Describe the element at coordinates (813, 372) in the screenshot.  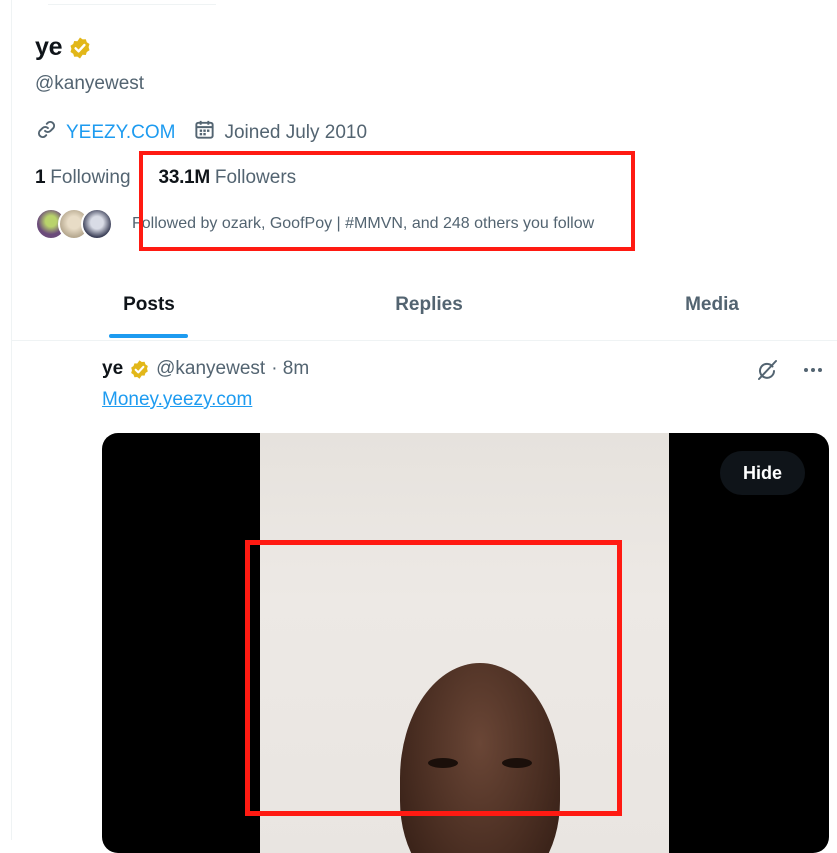
I see `more-icon` at that location.